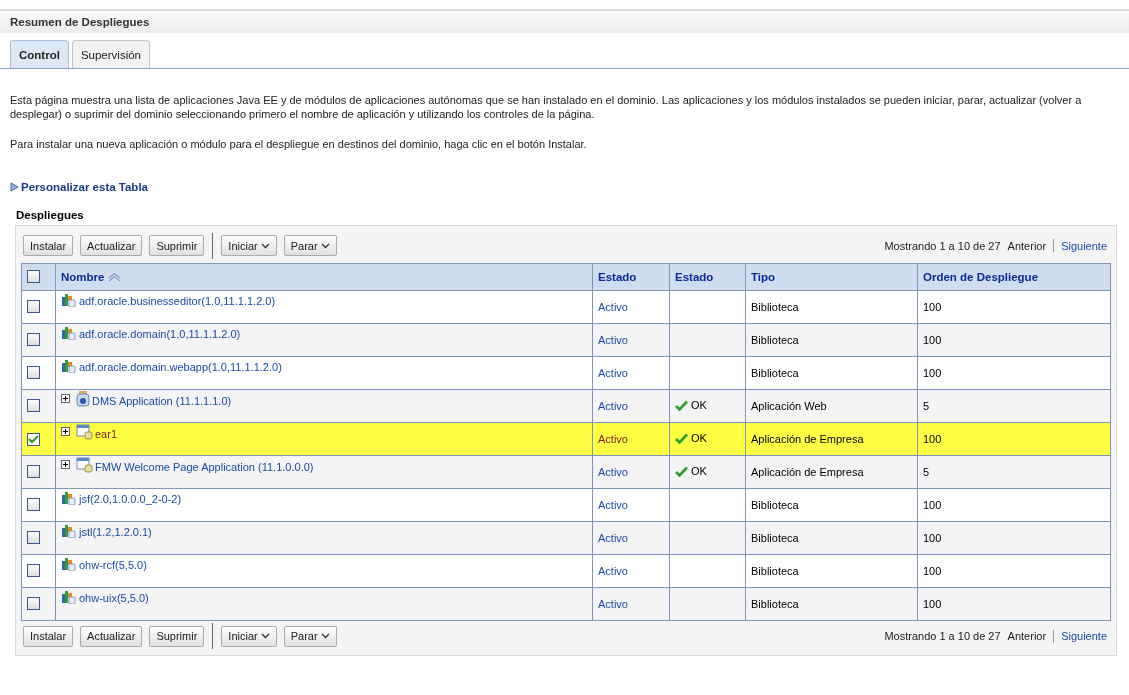 The image size is (1129, 695). I want to click on table-row: jstl(1.2,1.2.0.1) Activo Biblioteca 100, so click(566, 538).